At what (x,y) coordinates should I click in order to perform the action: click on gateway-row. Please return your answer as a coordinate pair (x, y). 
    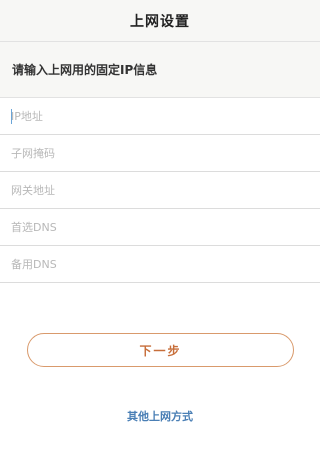
    Looking at the image, I should click on (160, 190).